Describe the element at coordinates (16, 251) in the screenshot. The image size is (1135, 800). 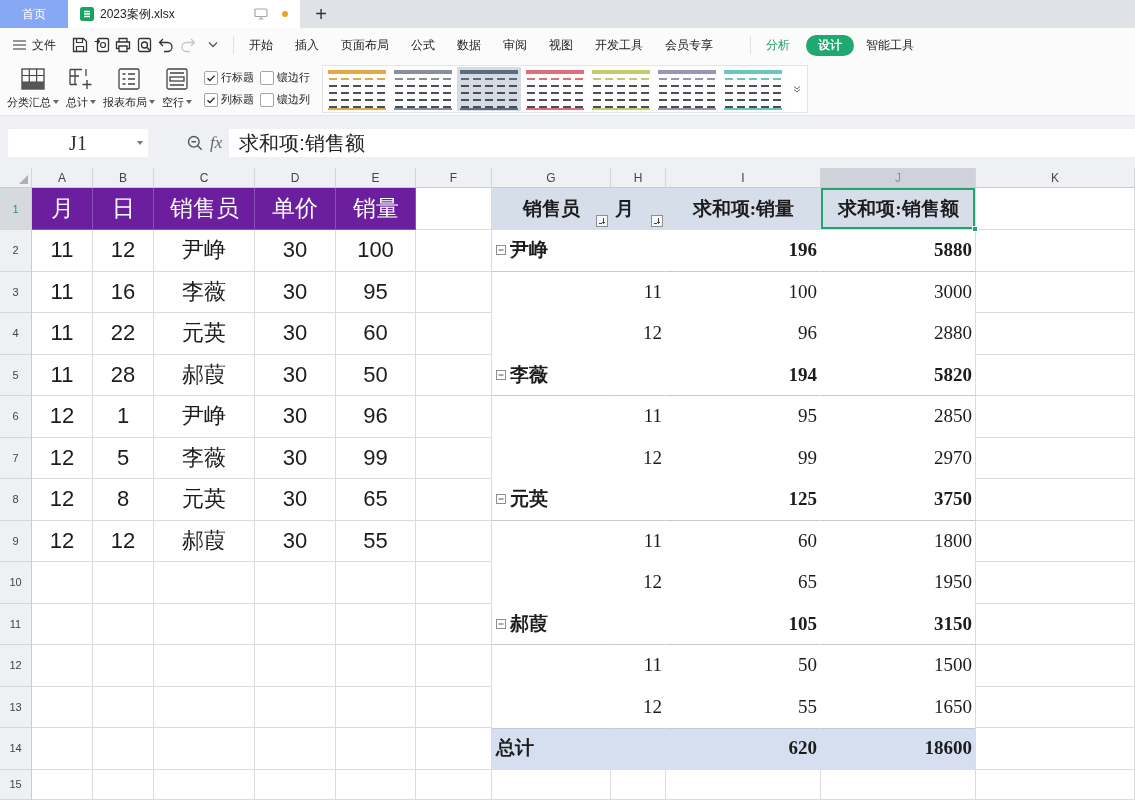
I see `row-header: 2` at that location.